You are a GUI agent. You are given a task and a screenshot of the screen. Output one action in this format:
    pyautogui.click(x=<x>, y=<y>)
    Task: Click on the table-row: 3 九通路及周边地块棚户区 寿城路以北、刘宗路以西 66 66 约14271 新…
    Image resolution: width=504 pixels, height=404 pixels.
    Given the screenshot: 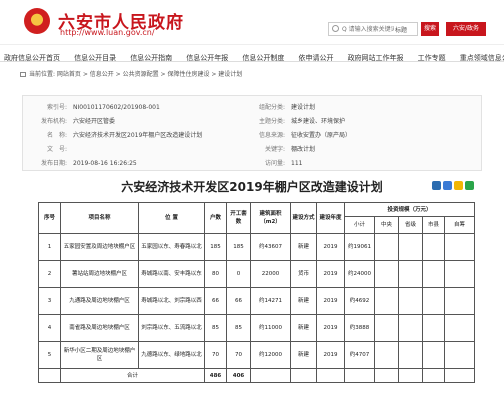 What is the action you would take?
    pyautogui.click(x=257, y=301)
    